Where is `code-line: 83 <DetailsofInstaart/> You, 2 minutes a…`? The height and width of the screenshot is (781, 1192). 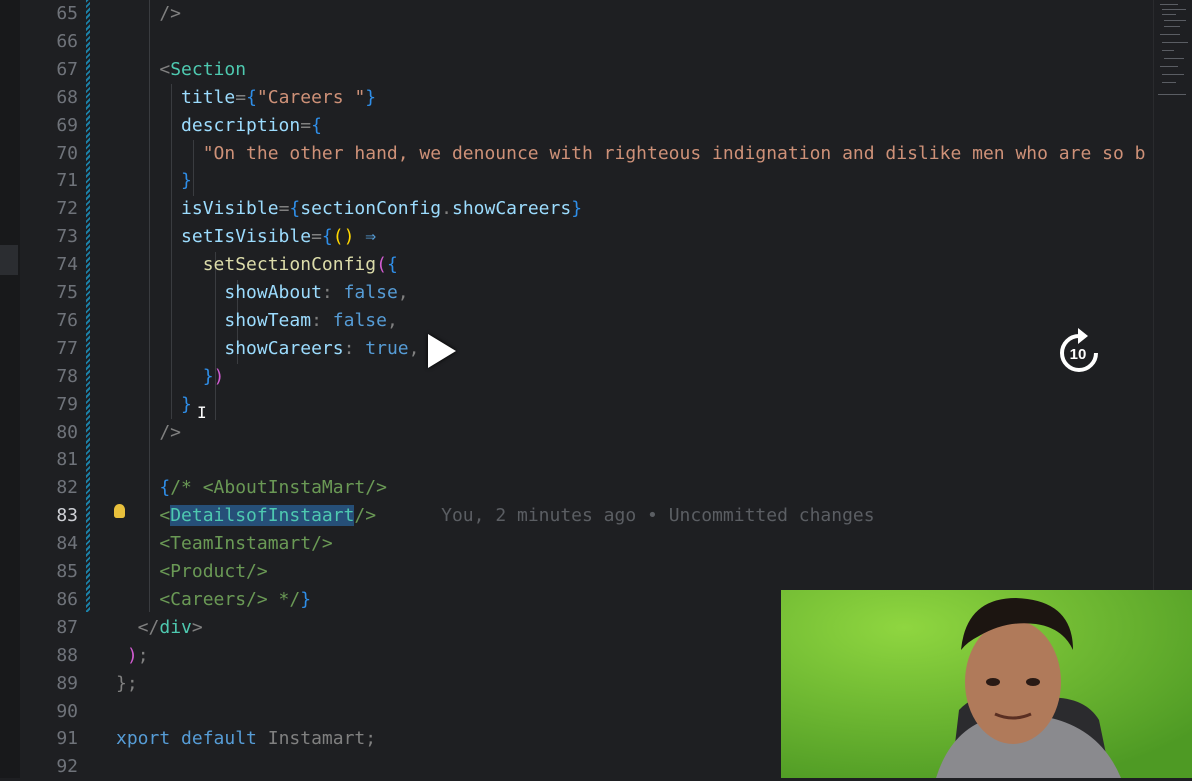
code-line: 83 <DetailsofInstaart/> You, 2 minutes a… is located at coordinates (587, 516).